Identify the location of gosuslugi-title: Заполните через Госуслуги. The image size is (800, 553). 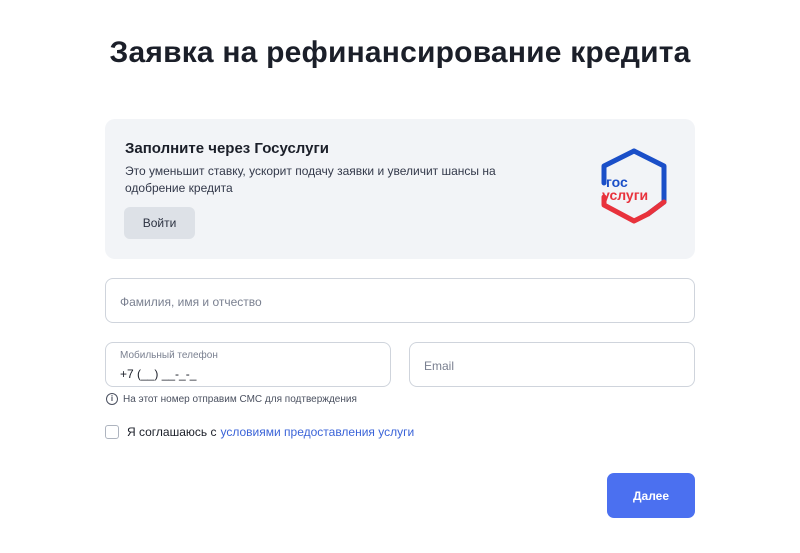
(227, 148).